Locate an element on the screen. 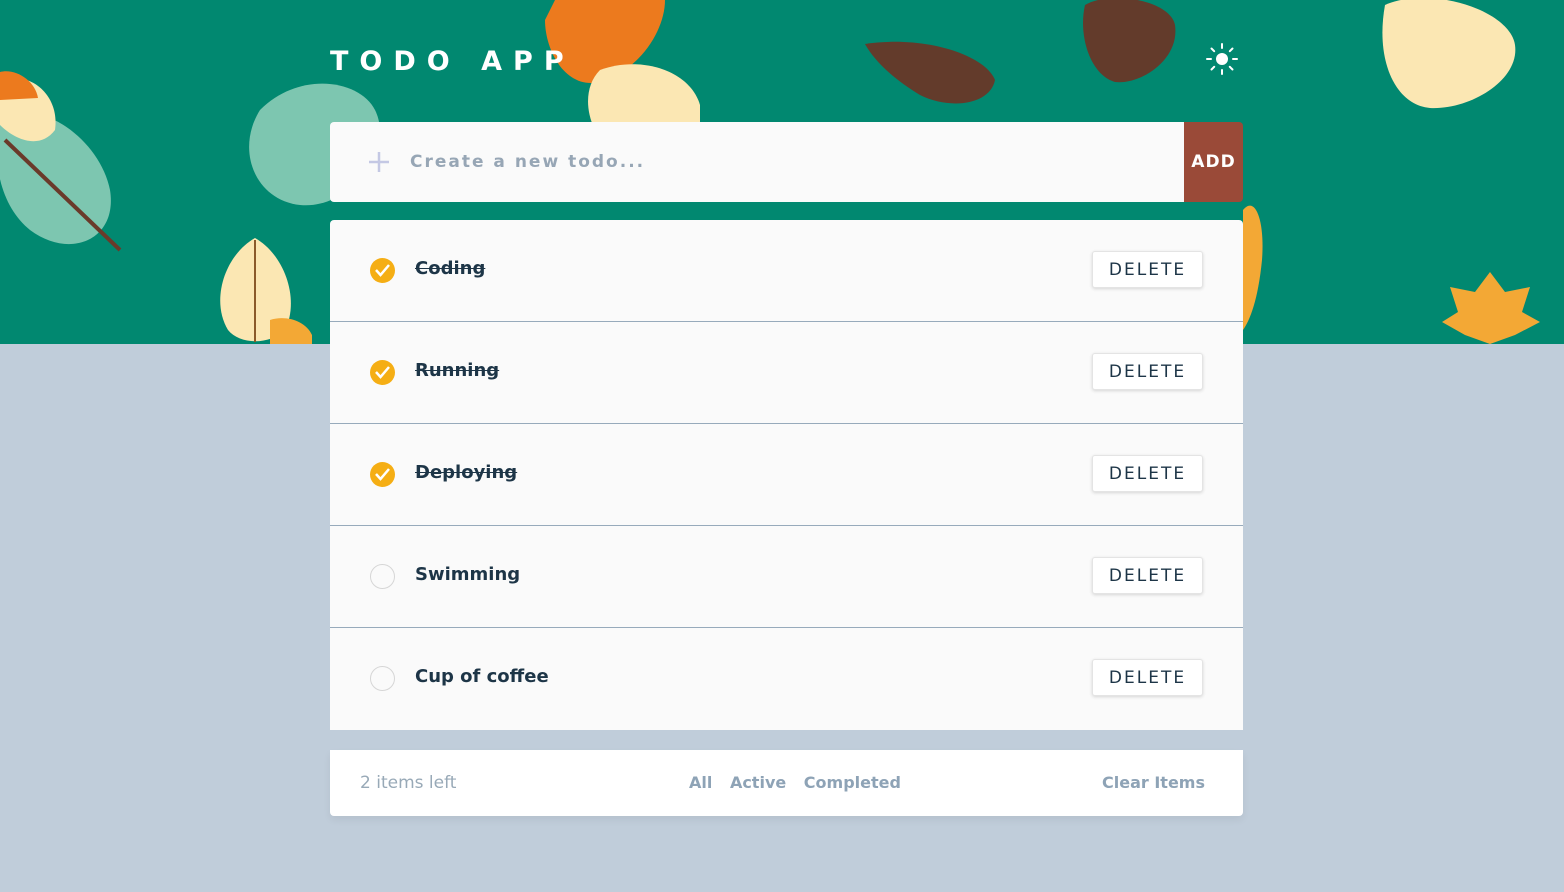  app-title: TODO APP is located at coordinates (452, 61).